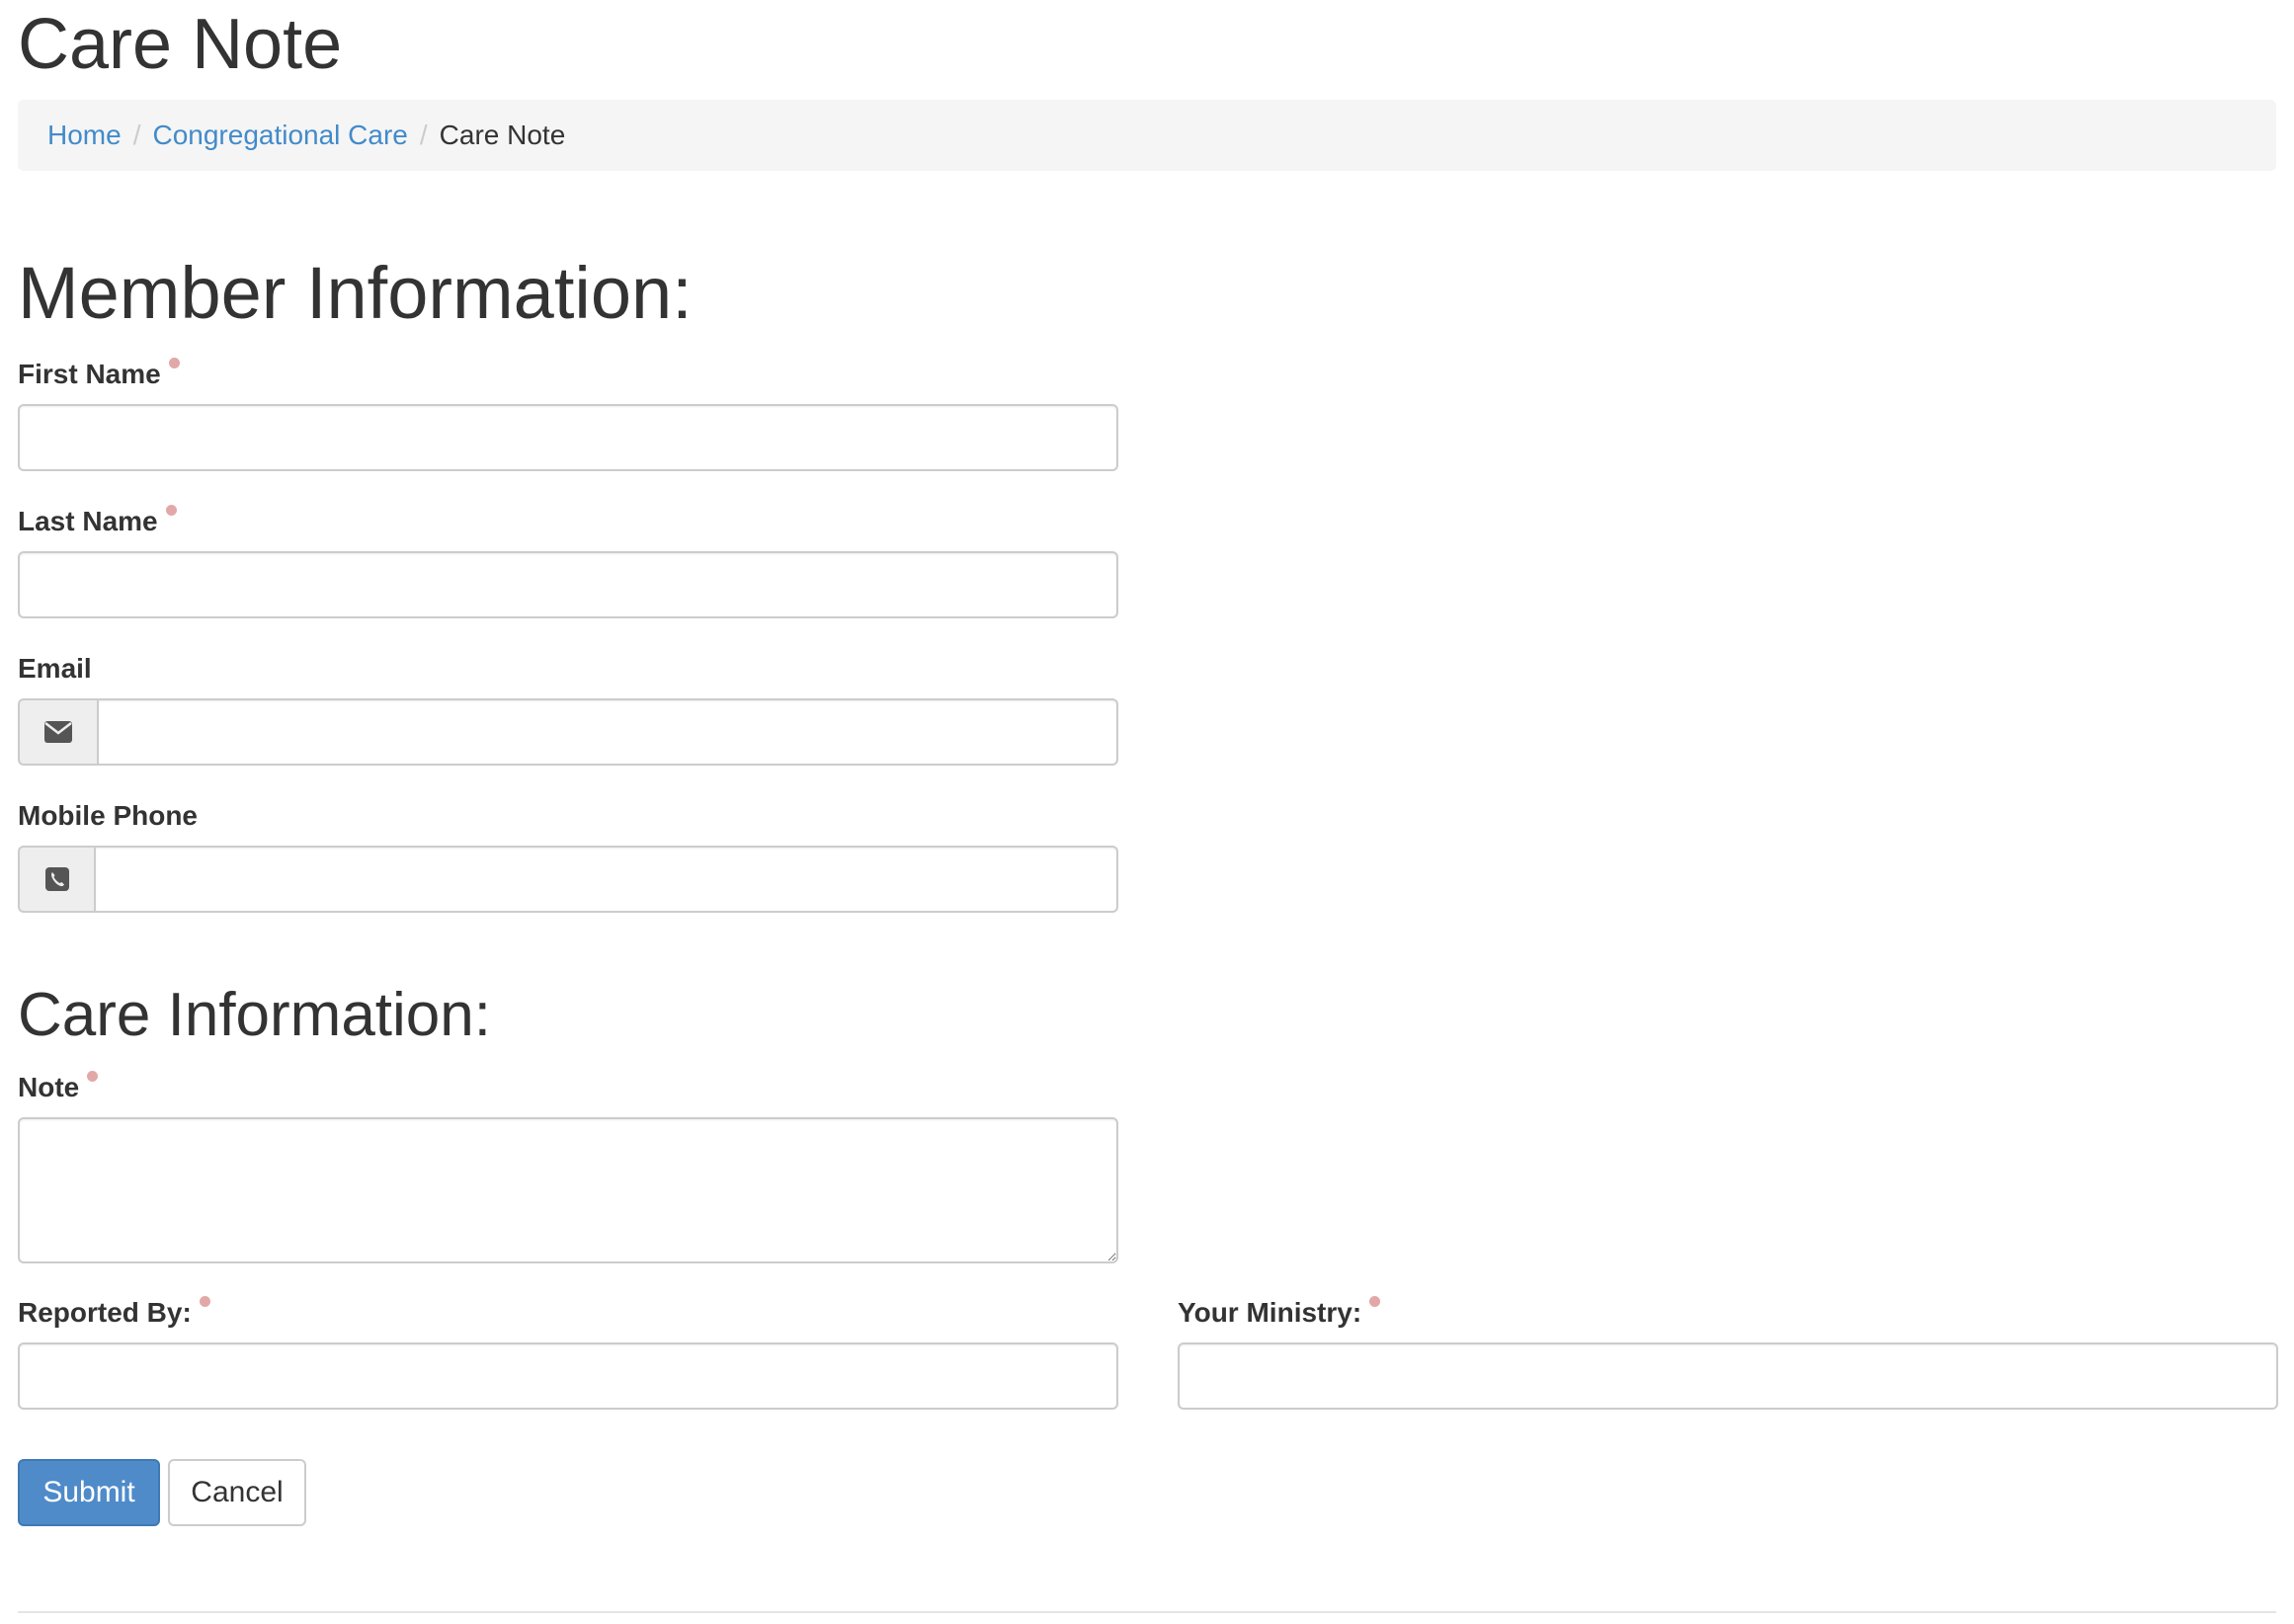 This screenshot has width=2294, height=1624. What do you see at coordinates (237, 1492) in the screenshot?
I see `cancel-button: Cancel` at bounding box center [237, 1492].